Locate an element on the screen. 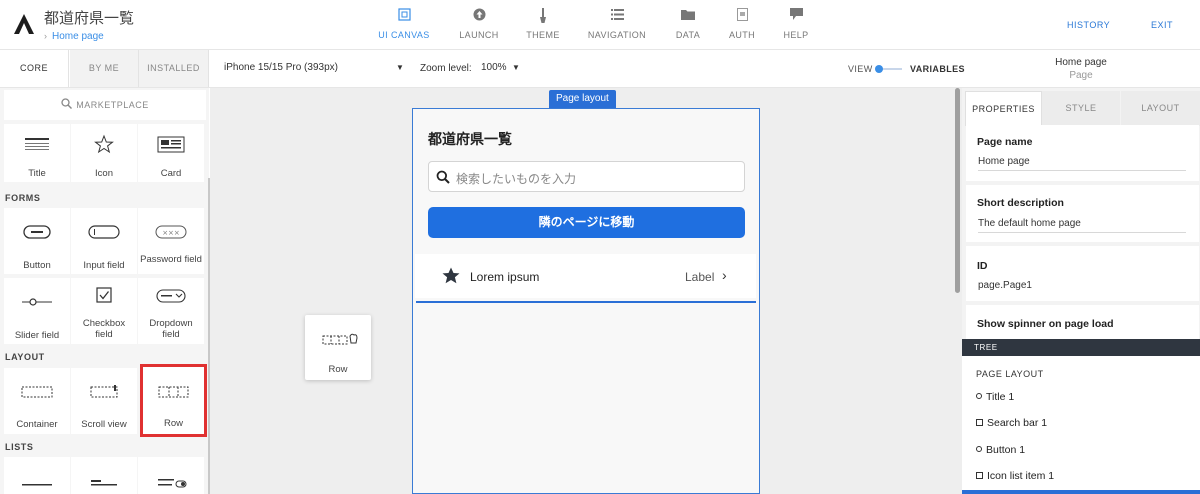  tab-label: AUTH is located at coordinates (742, 35).